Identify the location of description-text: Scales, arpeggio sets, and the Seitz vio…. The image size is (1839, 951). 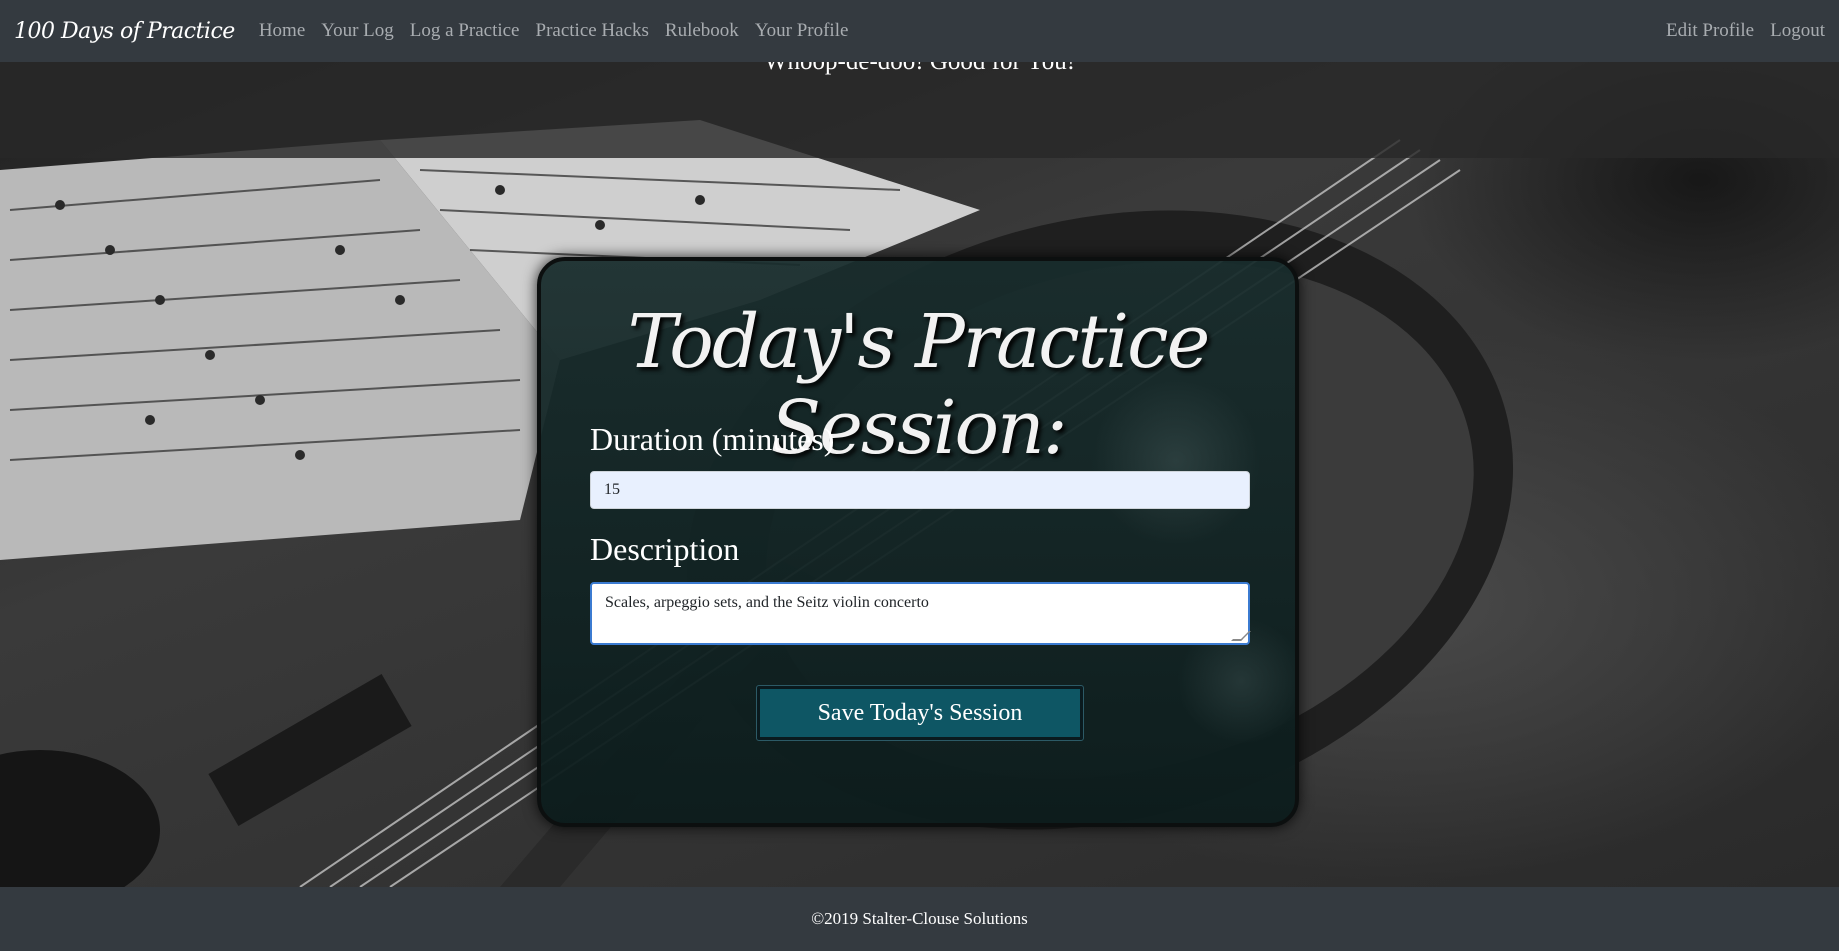
(767, 602).